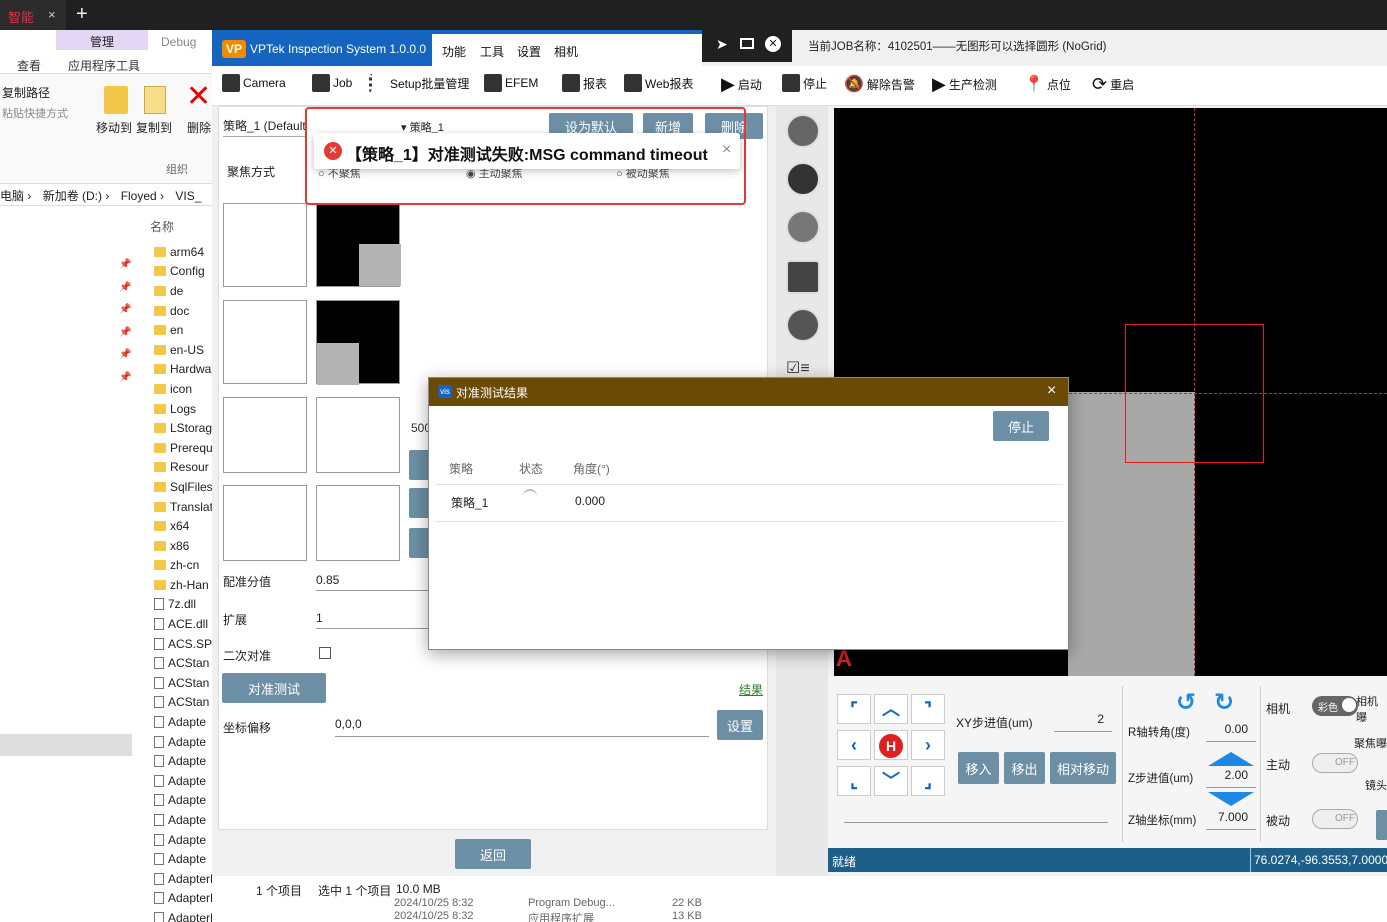  I want to click on close-tab-icon: ×, so click(52, 15).